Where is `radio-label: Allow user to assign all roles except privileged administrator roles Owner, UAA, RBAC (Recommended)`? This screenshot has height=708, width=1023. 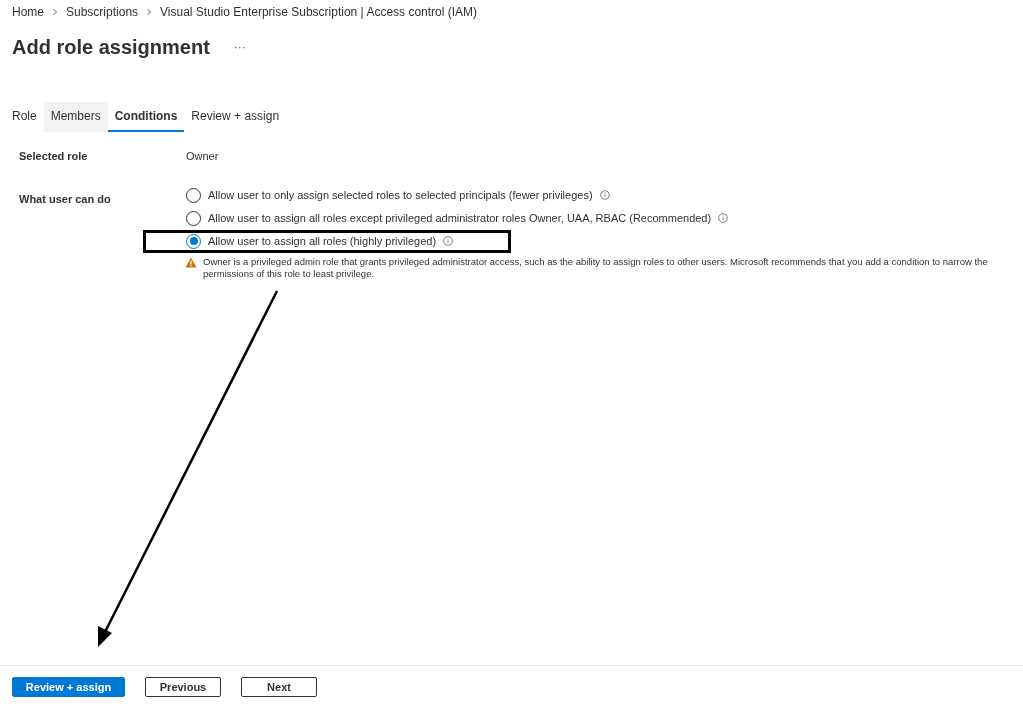 radio-label: Allow user to assign all roles except privileged administrator roles Owner, UAA, RBAC (Recommended) is located at coordinates (460, 218).